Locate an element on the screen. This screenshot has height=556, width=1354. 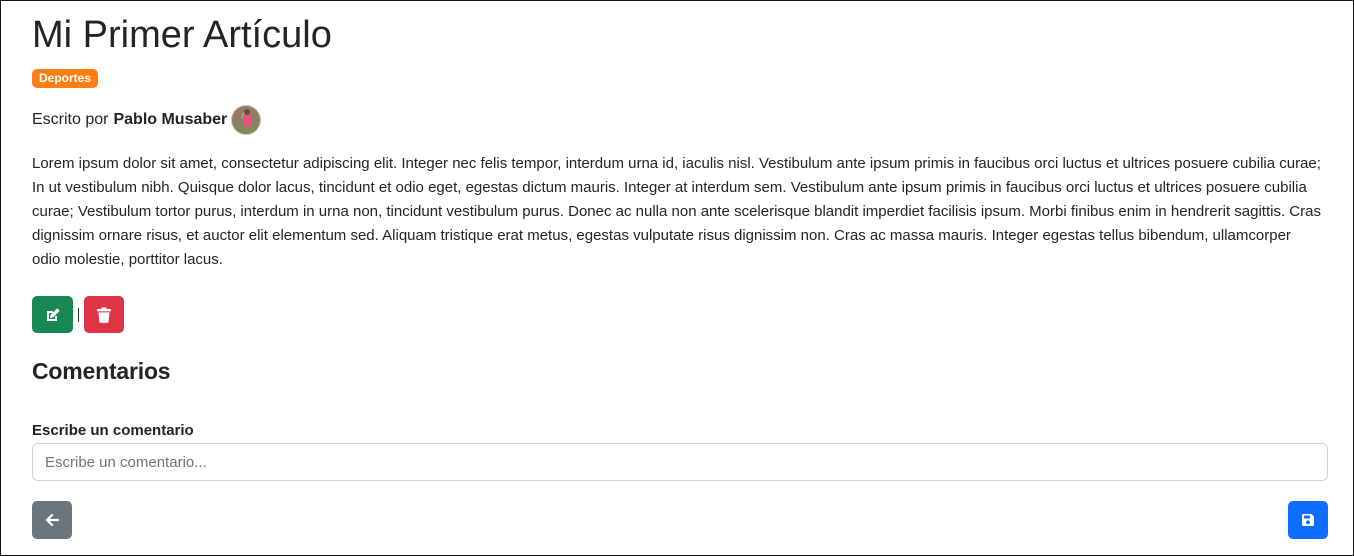
edit-icon is located at coordinates (53, 315).